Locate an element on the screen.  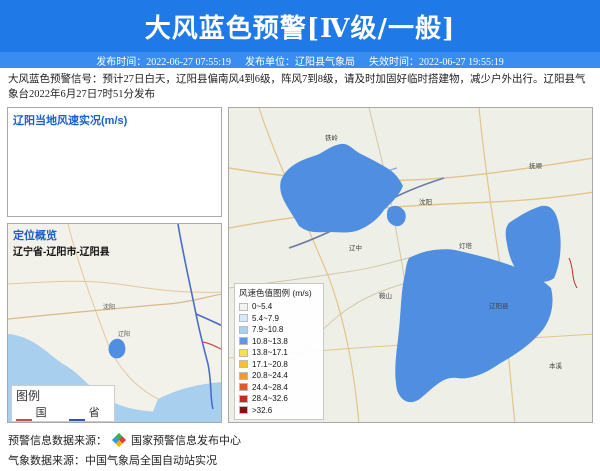
map-legend: 图例 国界 省界 is located at coordinates (63, 403).